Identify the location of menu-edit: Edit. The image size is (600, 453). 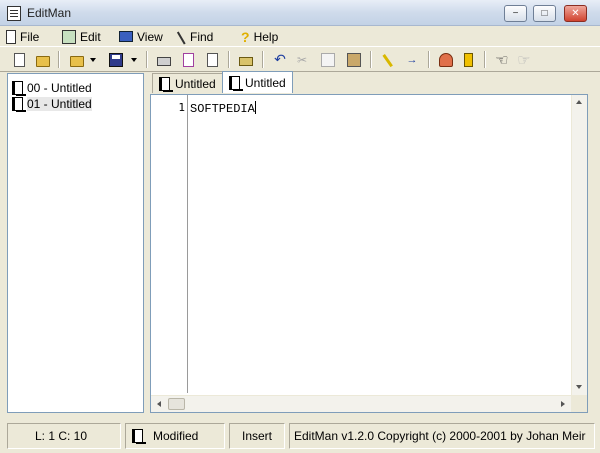
(81, 36).